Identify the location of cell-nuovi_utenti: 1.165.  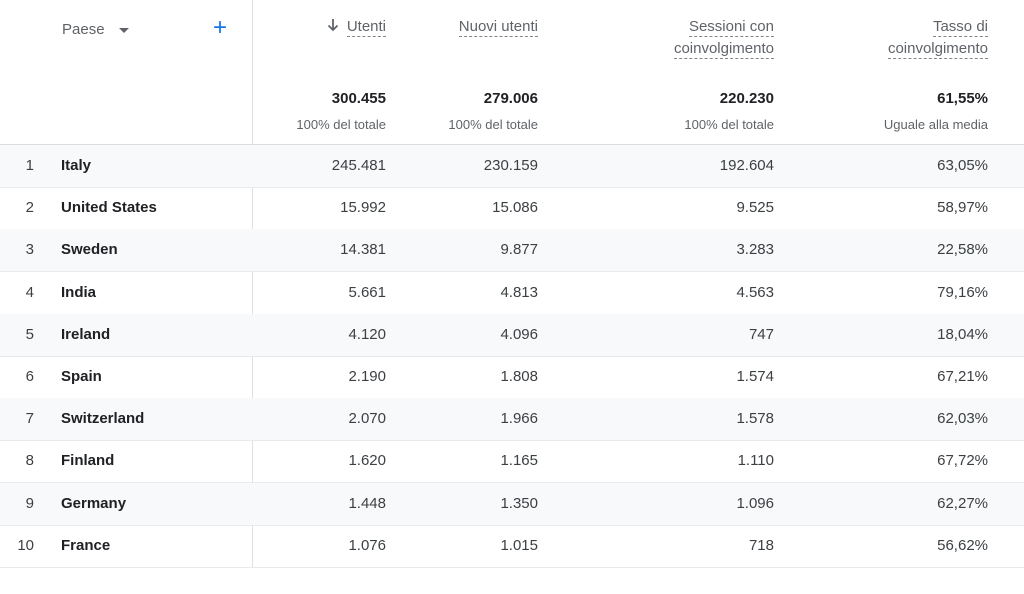
(519, 461).